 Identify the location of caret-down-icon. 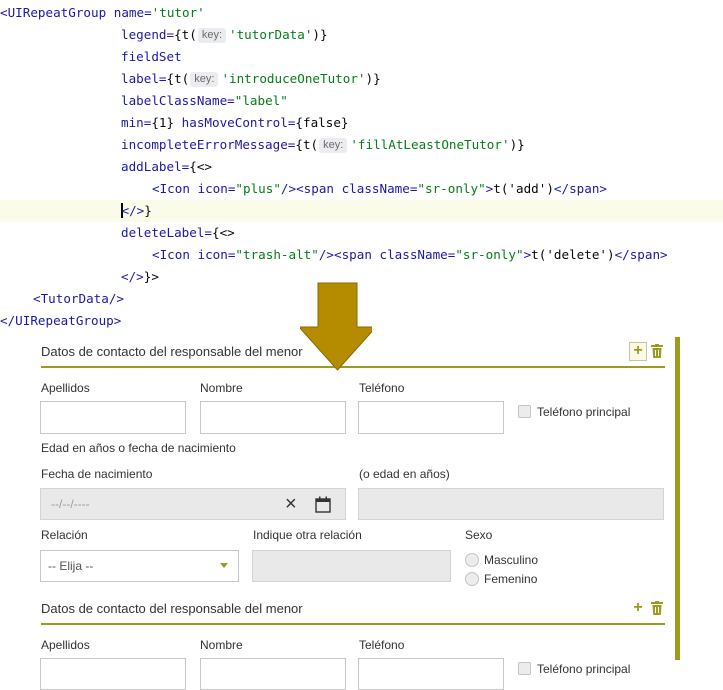
(224, 565).